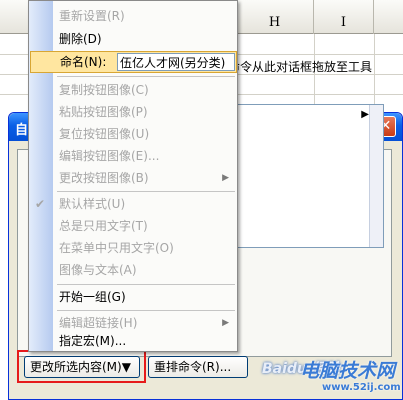 The height and width of the screenshot is (400, 403). Describe the element at coordinates (103, 226) in the screenshot. I see `menu-item-label: 总是只用文字(T)` at that location.